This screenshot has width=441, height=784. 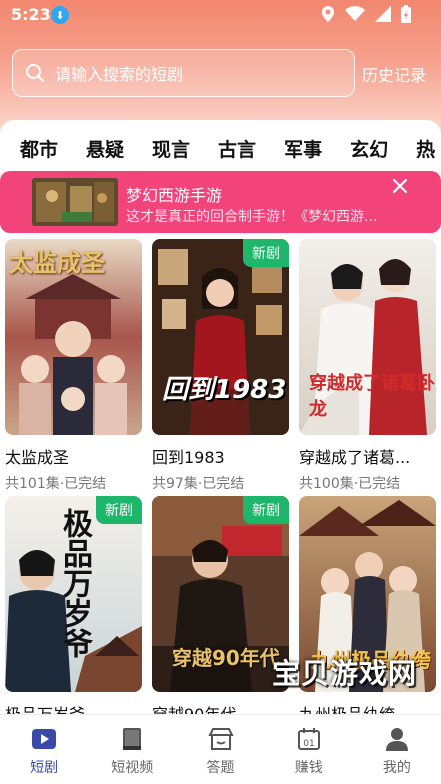 I want to click on tab-hot: 热, so click(x=425, y=148).